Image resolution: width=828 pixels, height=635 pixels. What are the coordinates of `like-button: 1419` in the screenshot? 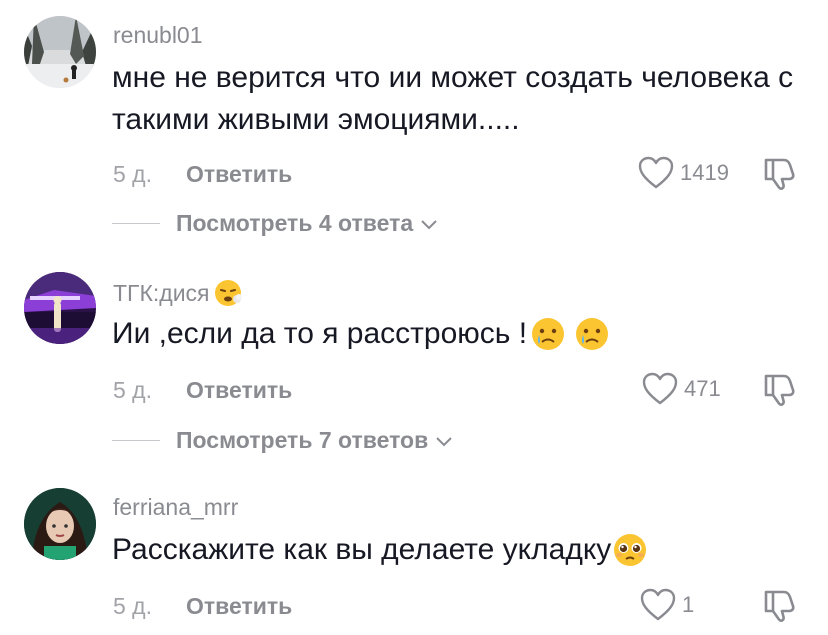 It's located at (683, 173).